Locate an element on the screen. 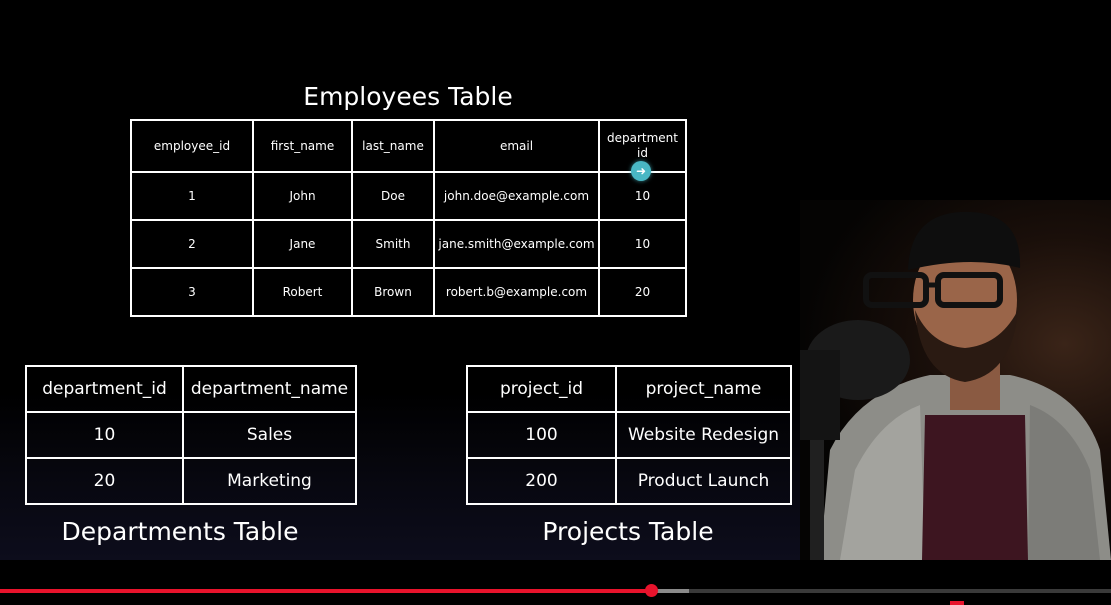 The height and width of the screenshot is (605, 1111). header-cell: employee_id is located at coordinates (192, 146).